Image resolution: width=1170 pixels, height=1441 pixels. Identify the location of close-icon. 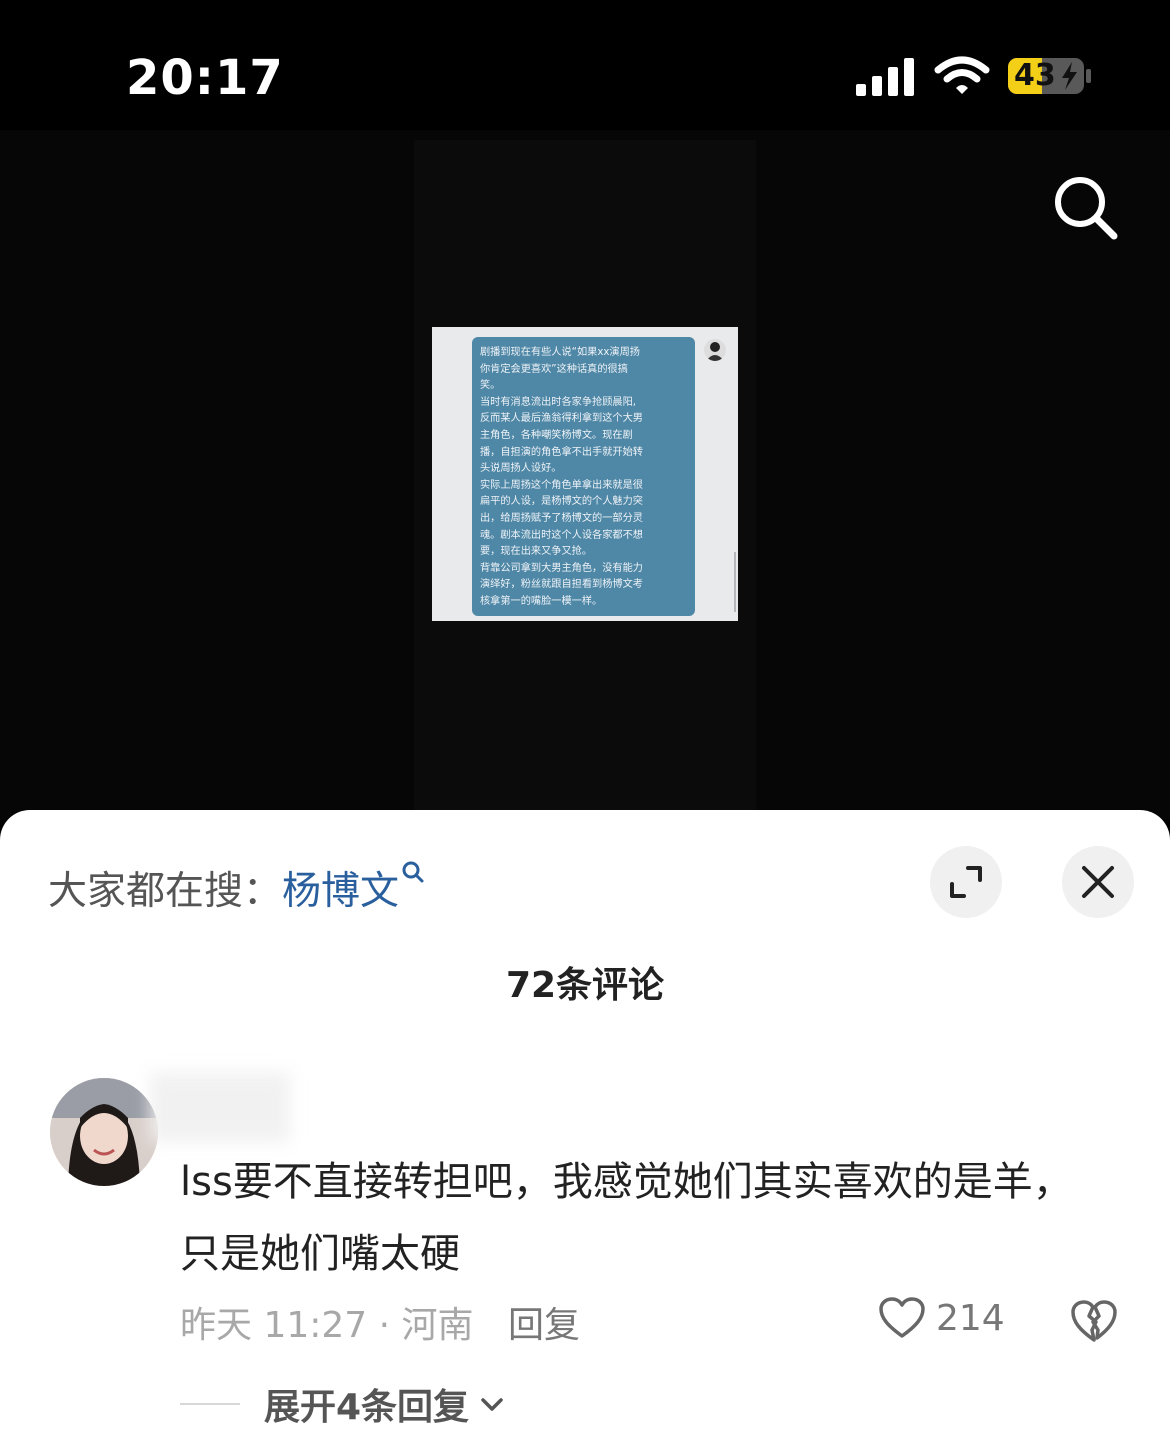
(1098, 882).